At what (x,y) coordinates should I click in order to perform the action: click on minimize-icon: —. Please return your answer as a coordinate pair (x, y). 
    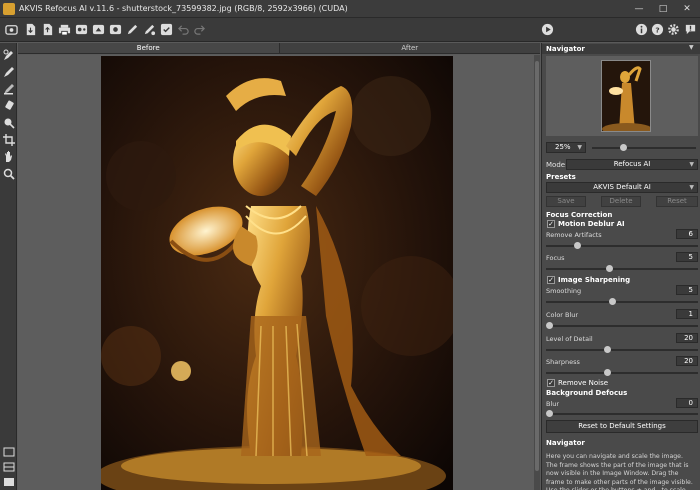
    Looking at the image, I should click on (639, 9).